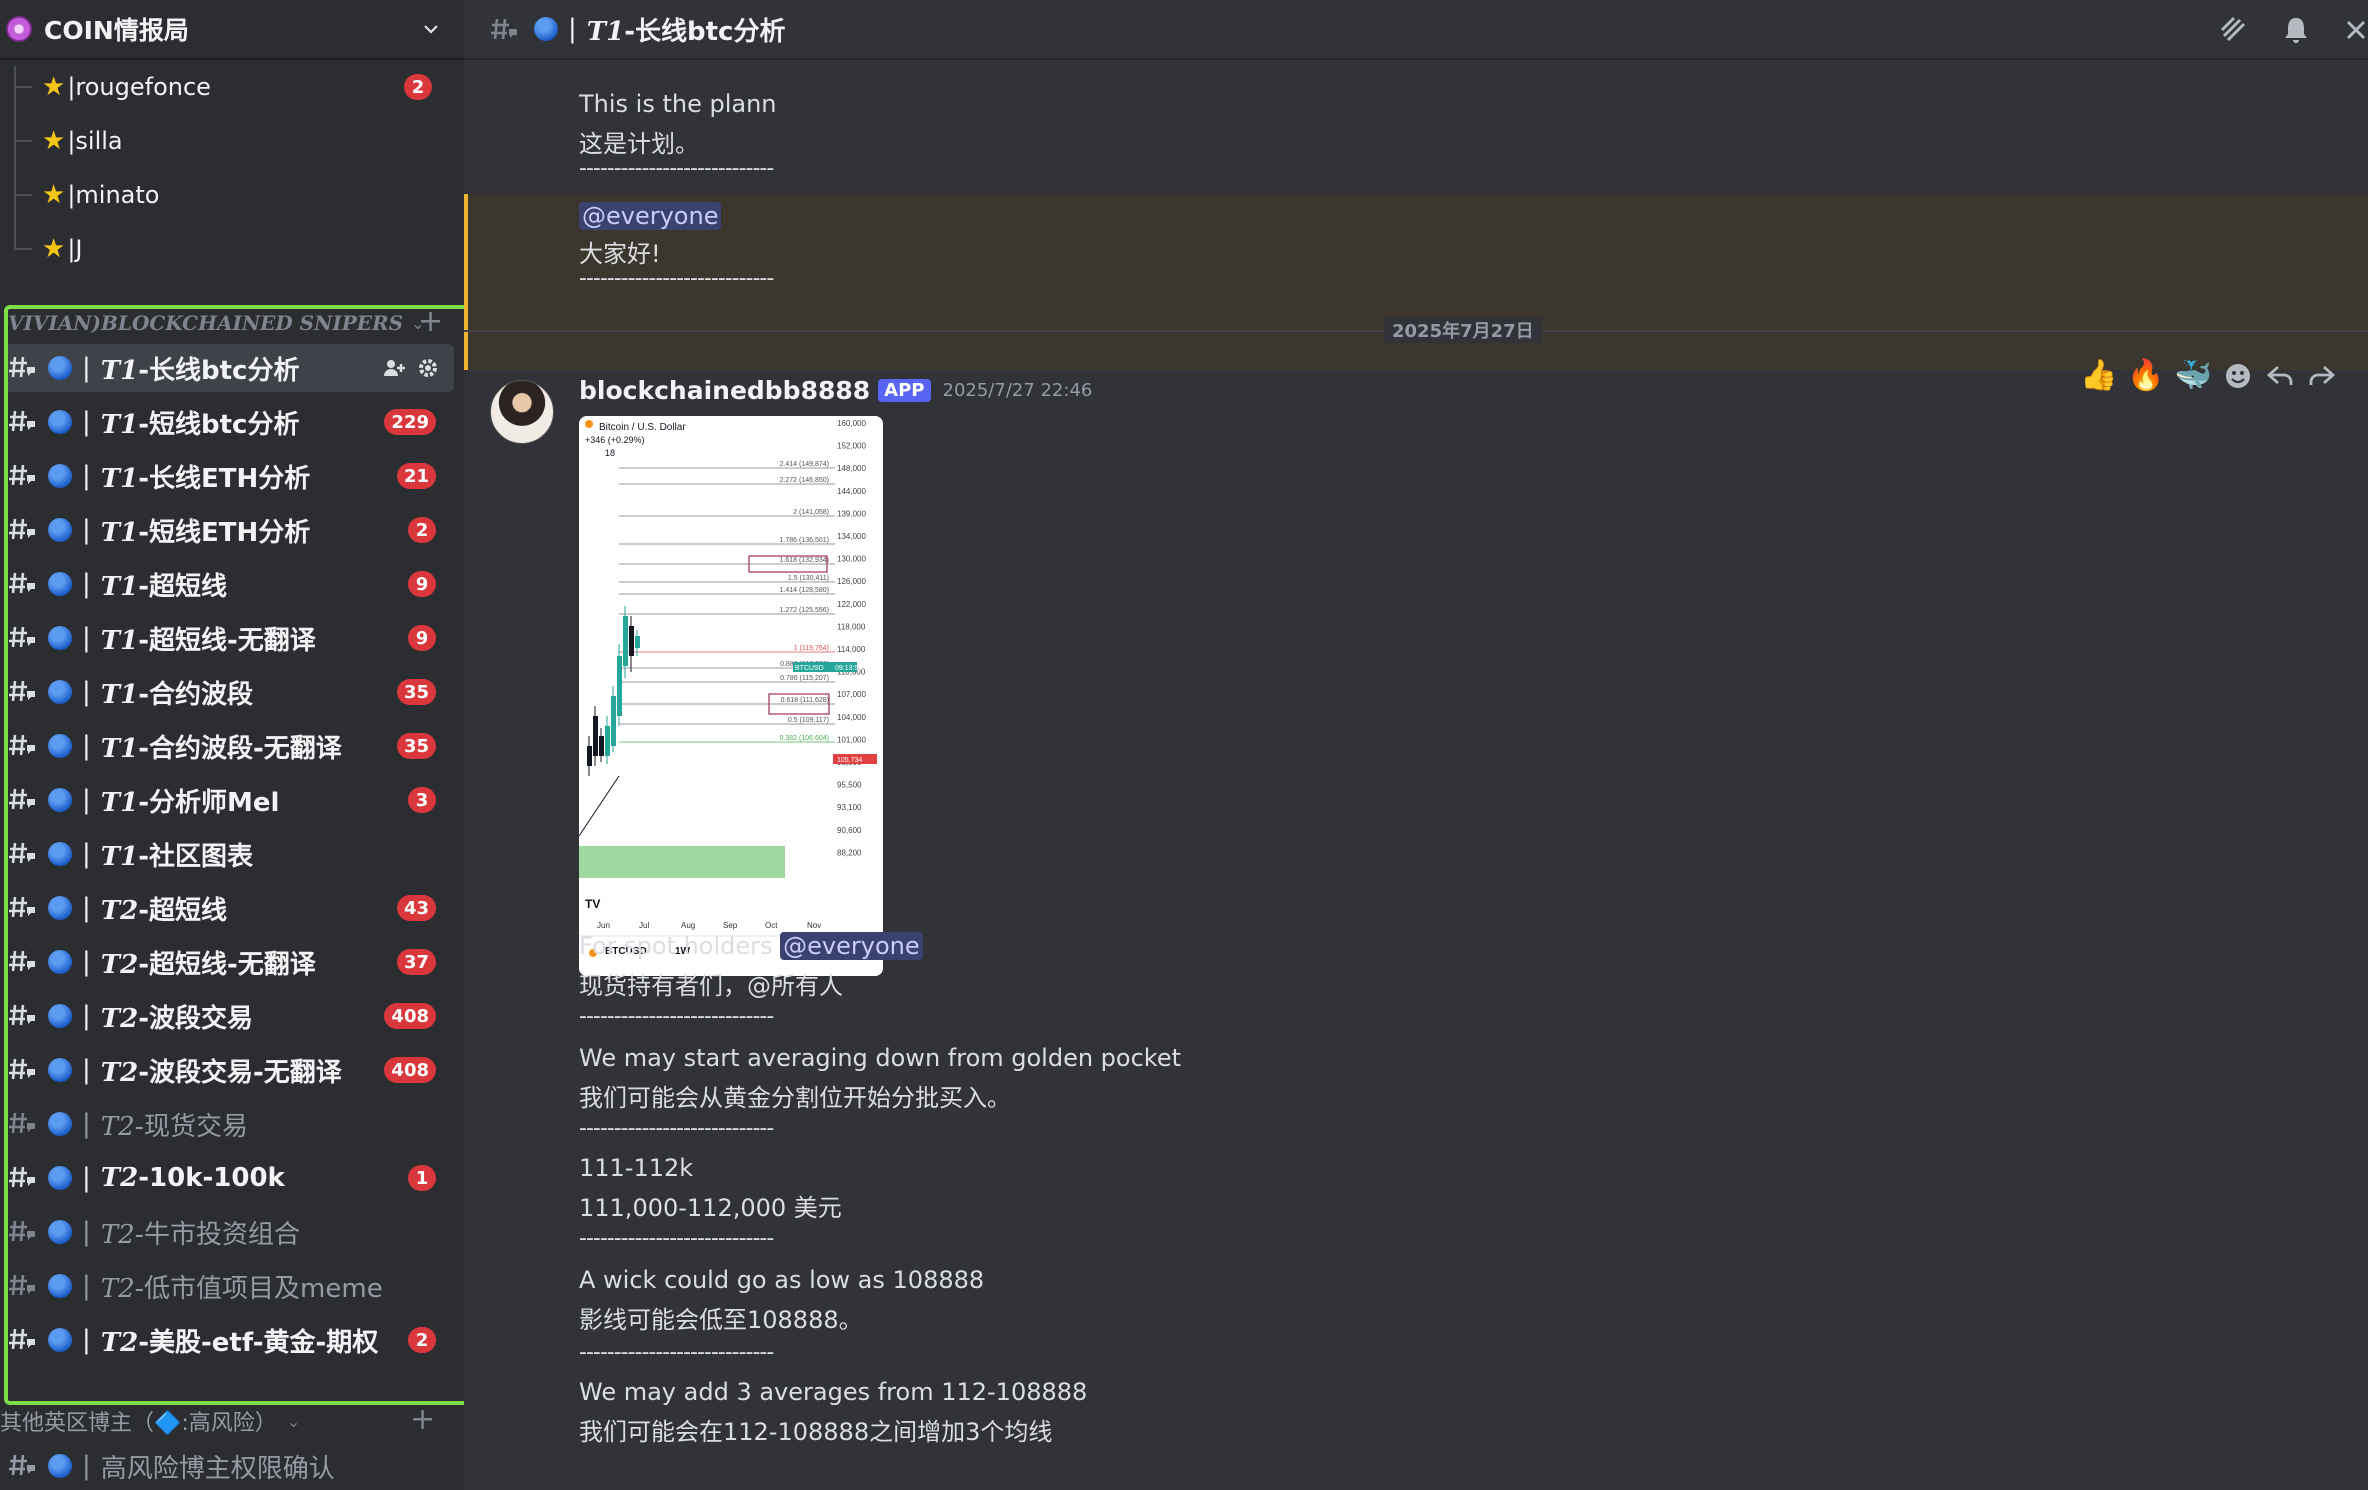 The height and width of the screenshot is (1490, 2368). Describe the element at coordinates (610, 453) in the screenshot. I see `chart-interval-control: 18` at that location.